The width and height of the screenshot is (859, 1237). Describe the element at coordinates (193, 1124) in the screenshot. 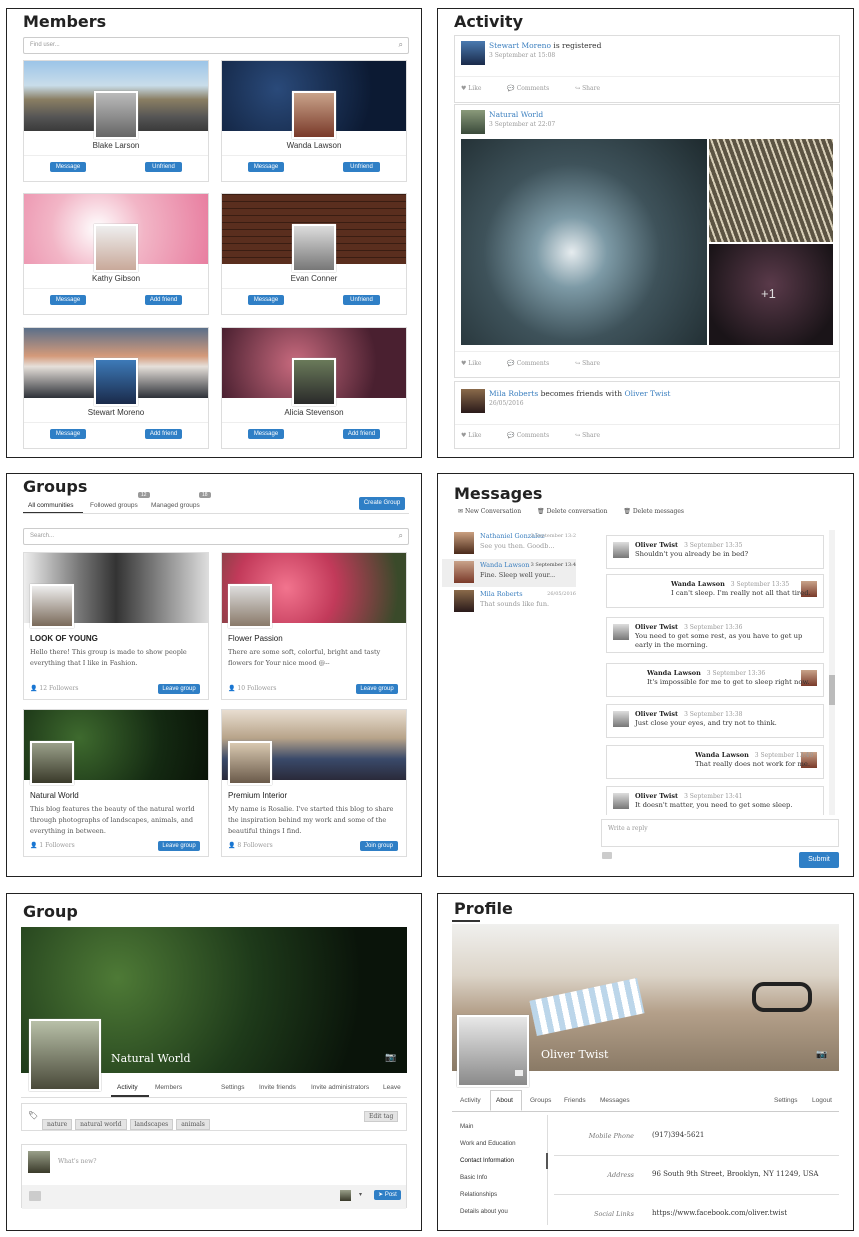

I see `tag-chip: animals` at that location.